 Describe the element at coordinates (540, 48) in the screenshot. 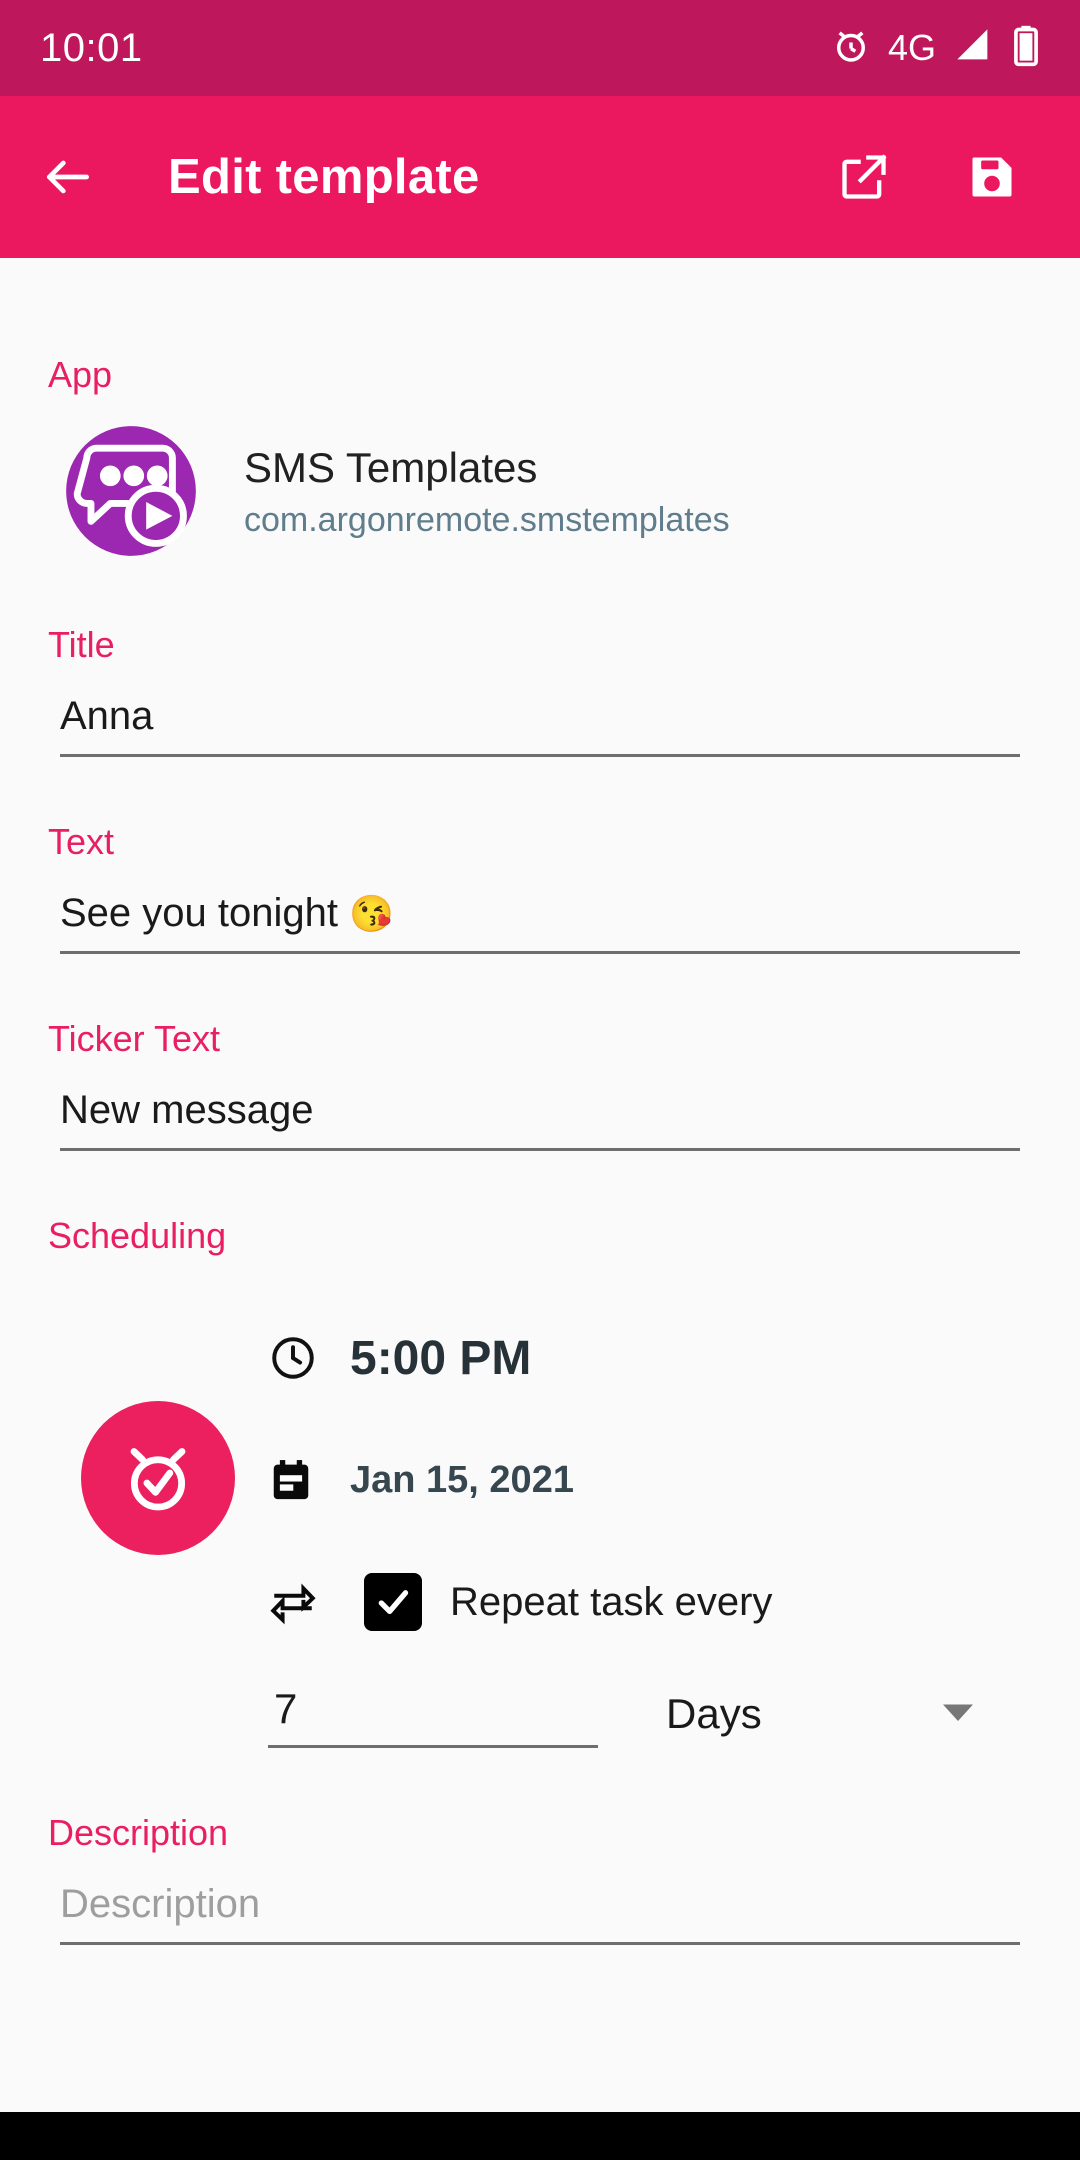

I see `status-bar: 10:01 4G` at that location.